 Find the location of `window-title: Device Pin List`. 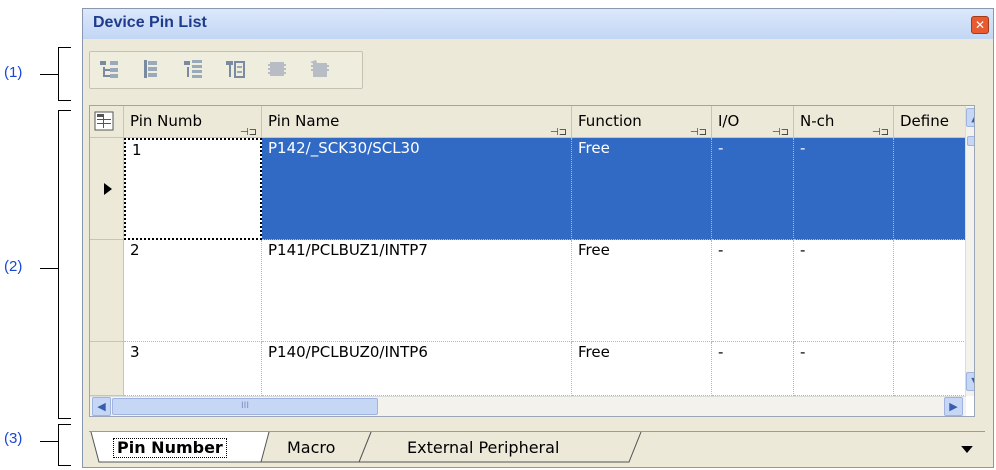

window-title: Device Pin List is located at coordinates (150, 22).